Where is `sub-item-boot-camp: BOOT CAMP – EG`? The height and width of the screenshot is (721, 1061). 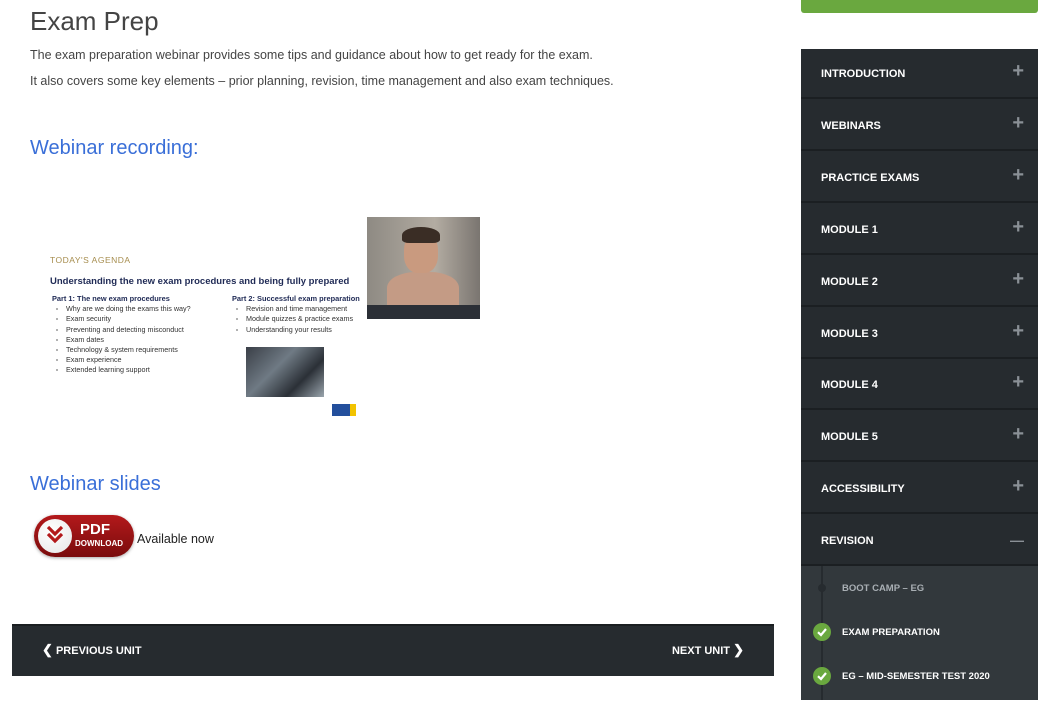
sub-item-boot-camp: BOOT CAMP – EG is located at coordinates (919, 588).